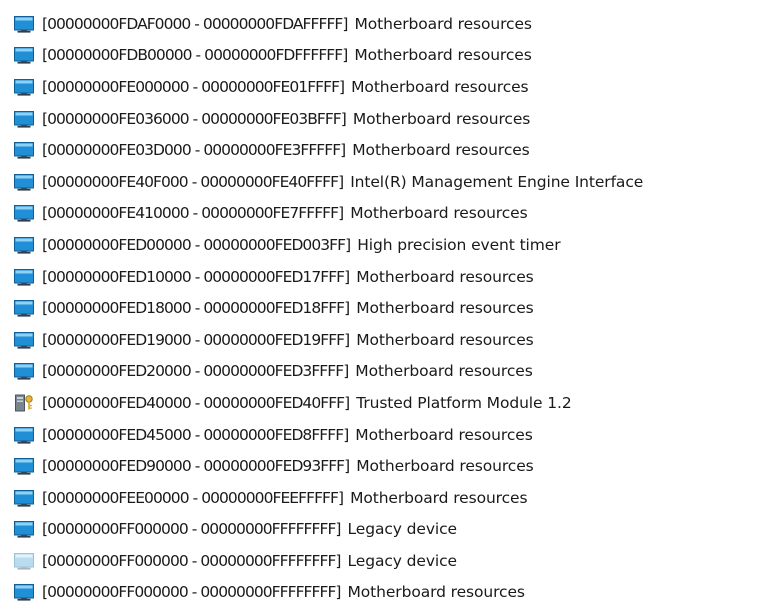 This screenshot has height=608, width=779. I want to click on memory-range: [00000000FDAF0000 - 00000000FDAFFFFF], so click(195, 23).